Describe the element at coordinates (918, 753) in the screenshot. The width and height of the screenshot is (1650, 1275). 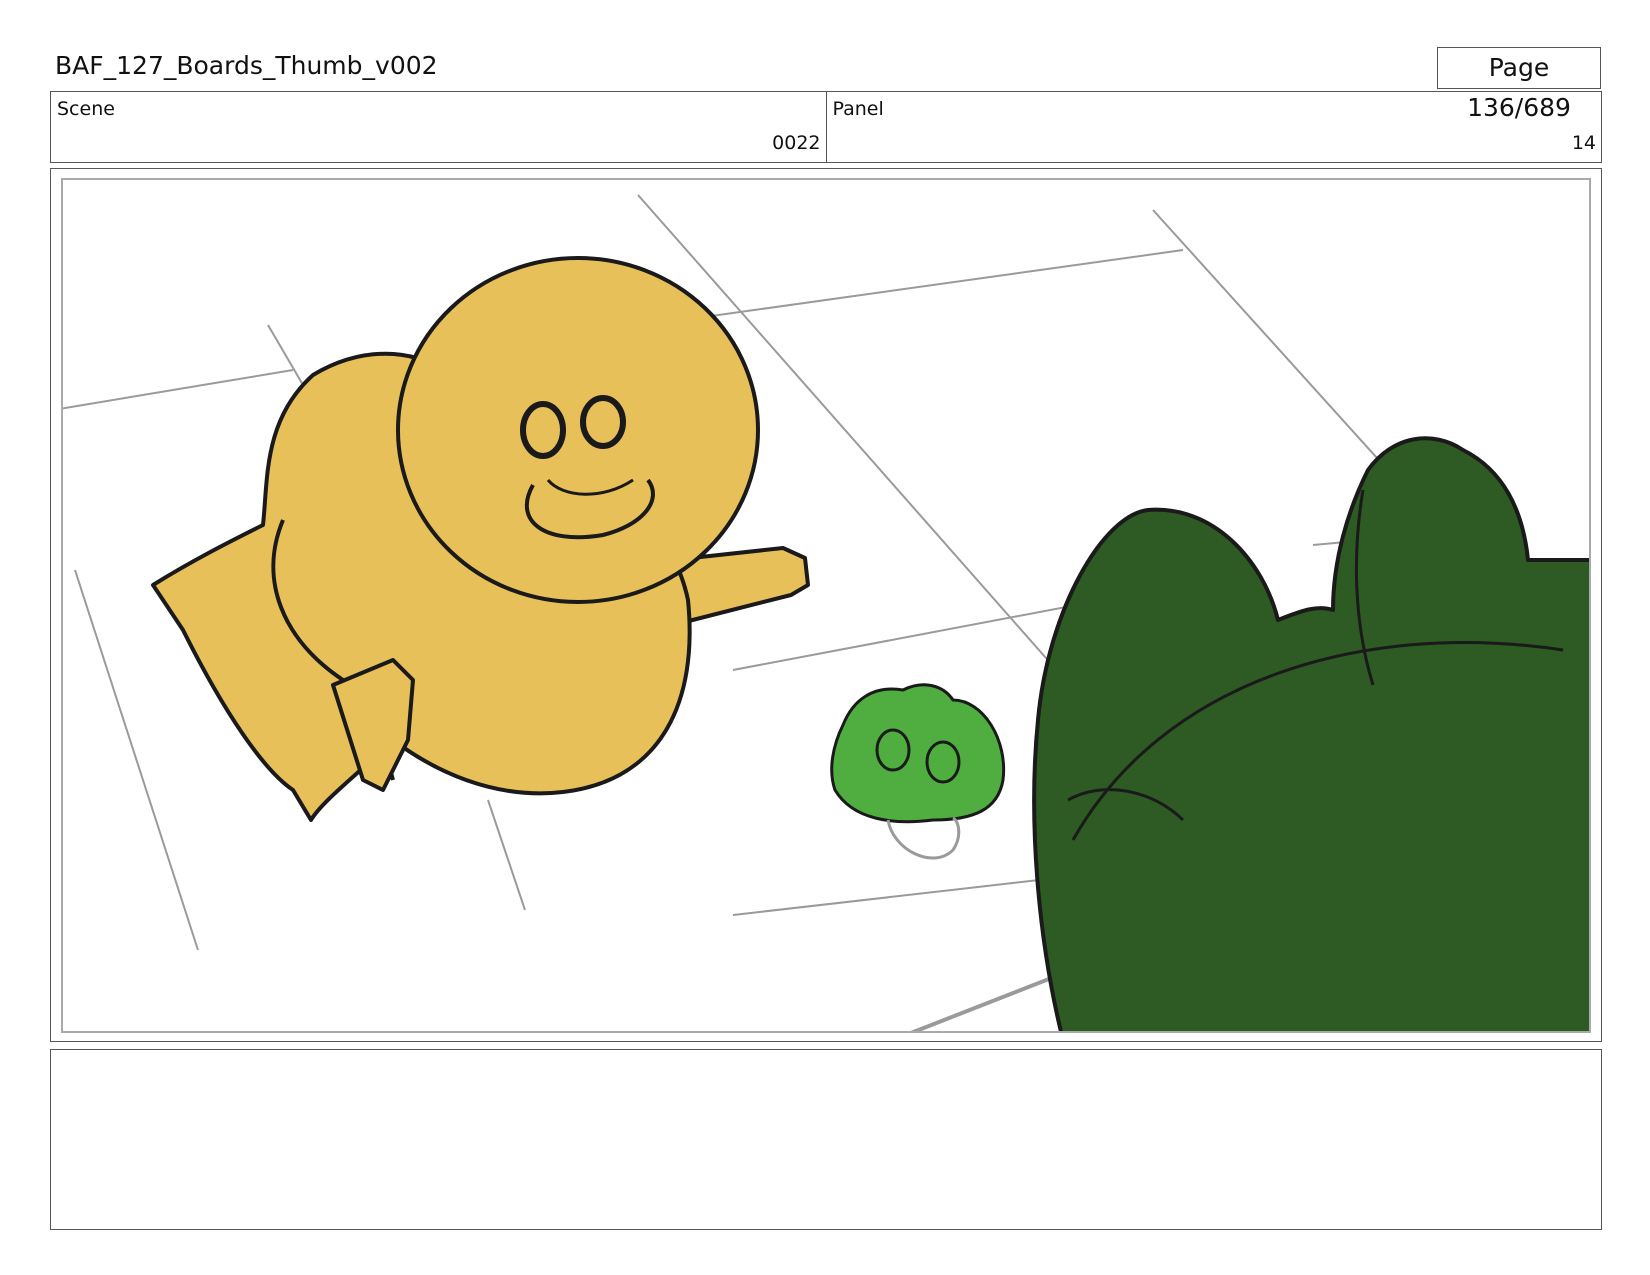
I see `light-green-character-body` at that location.